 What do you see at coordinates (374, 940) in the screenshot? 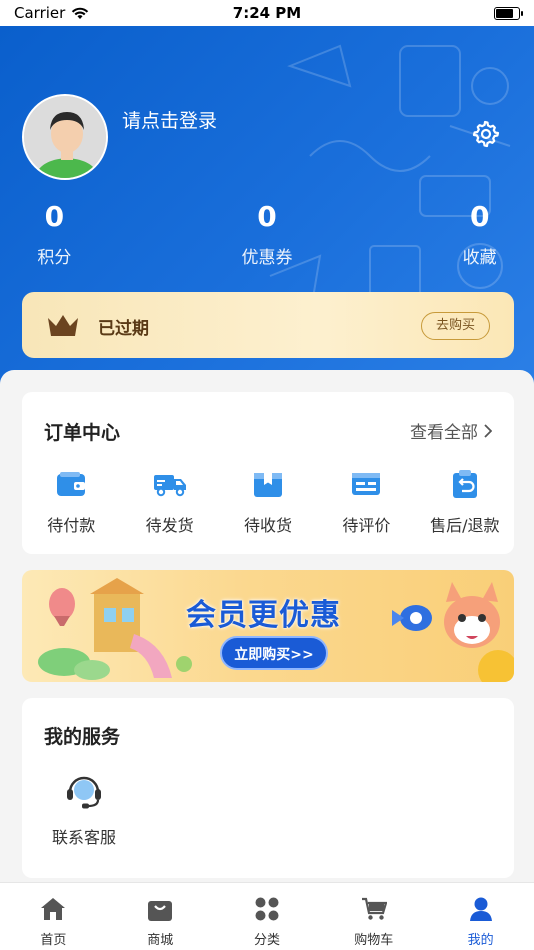
I see `tab-label: 购物车` at bounding box center [374, 940].